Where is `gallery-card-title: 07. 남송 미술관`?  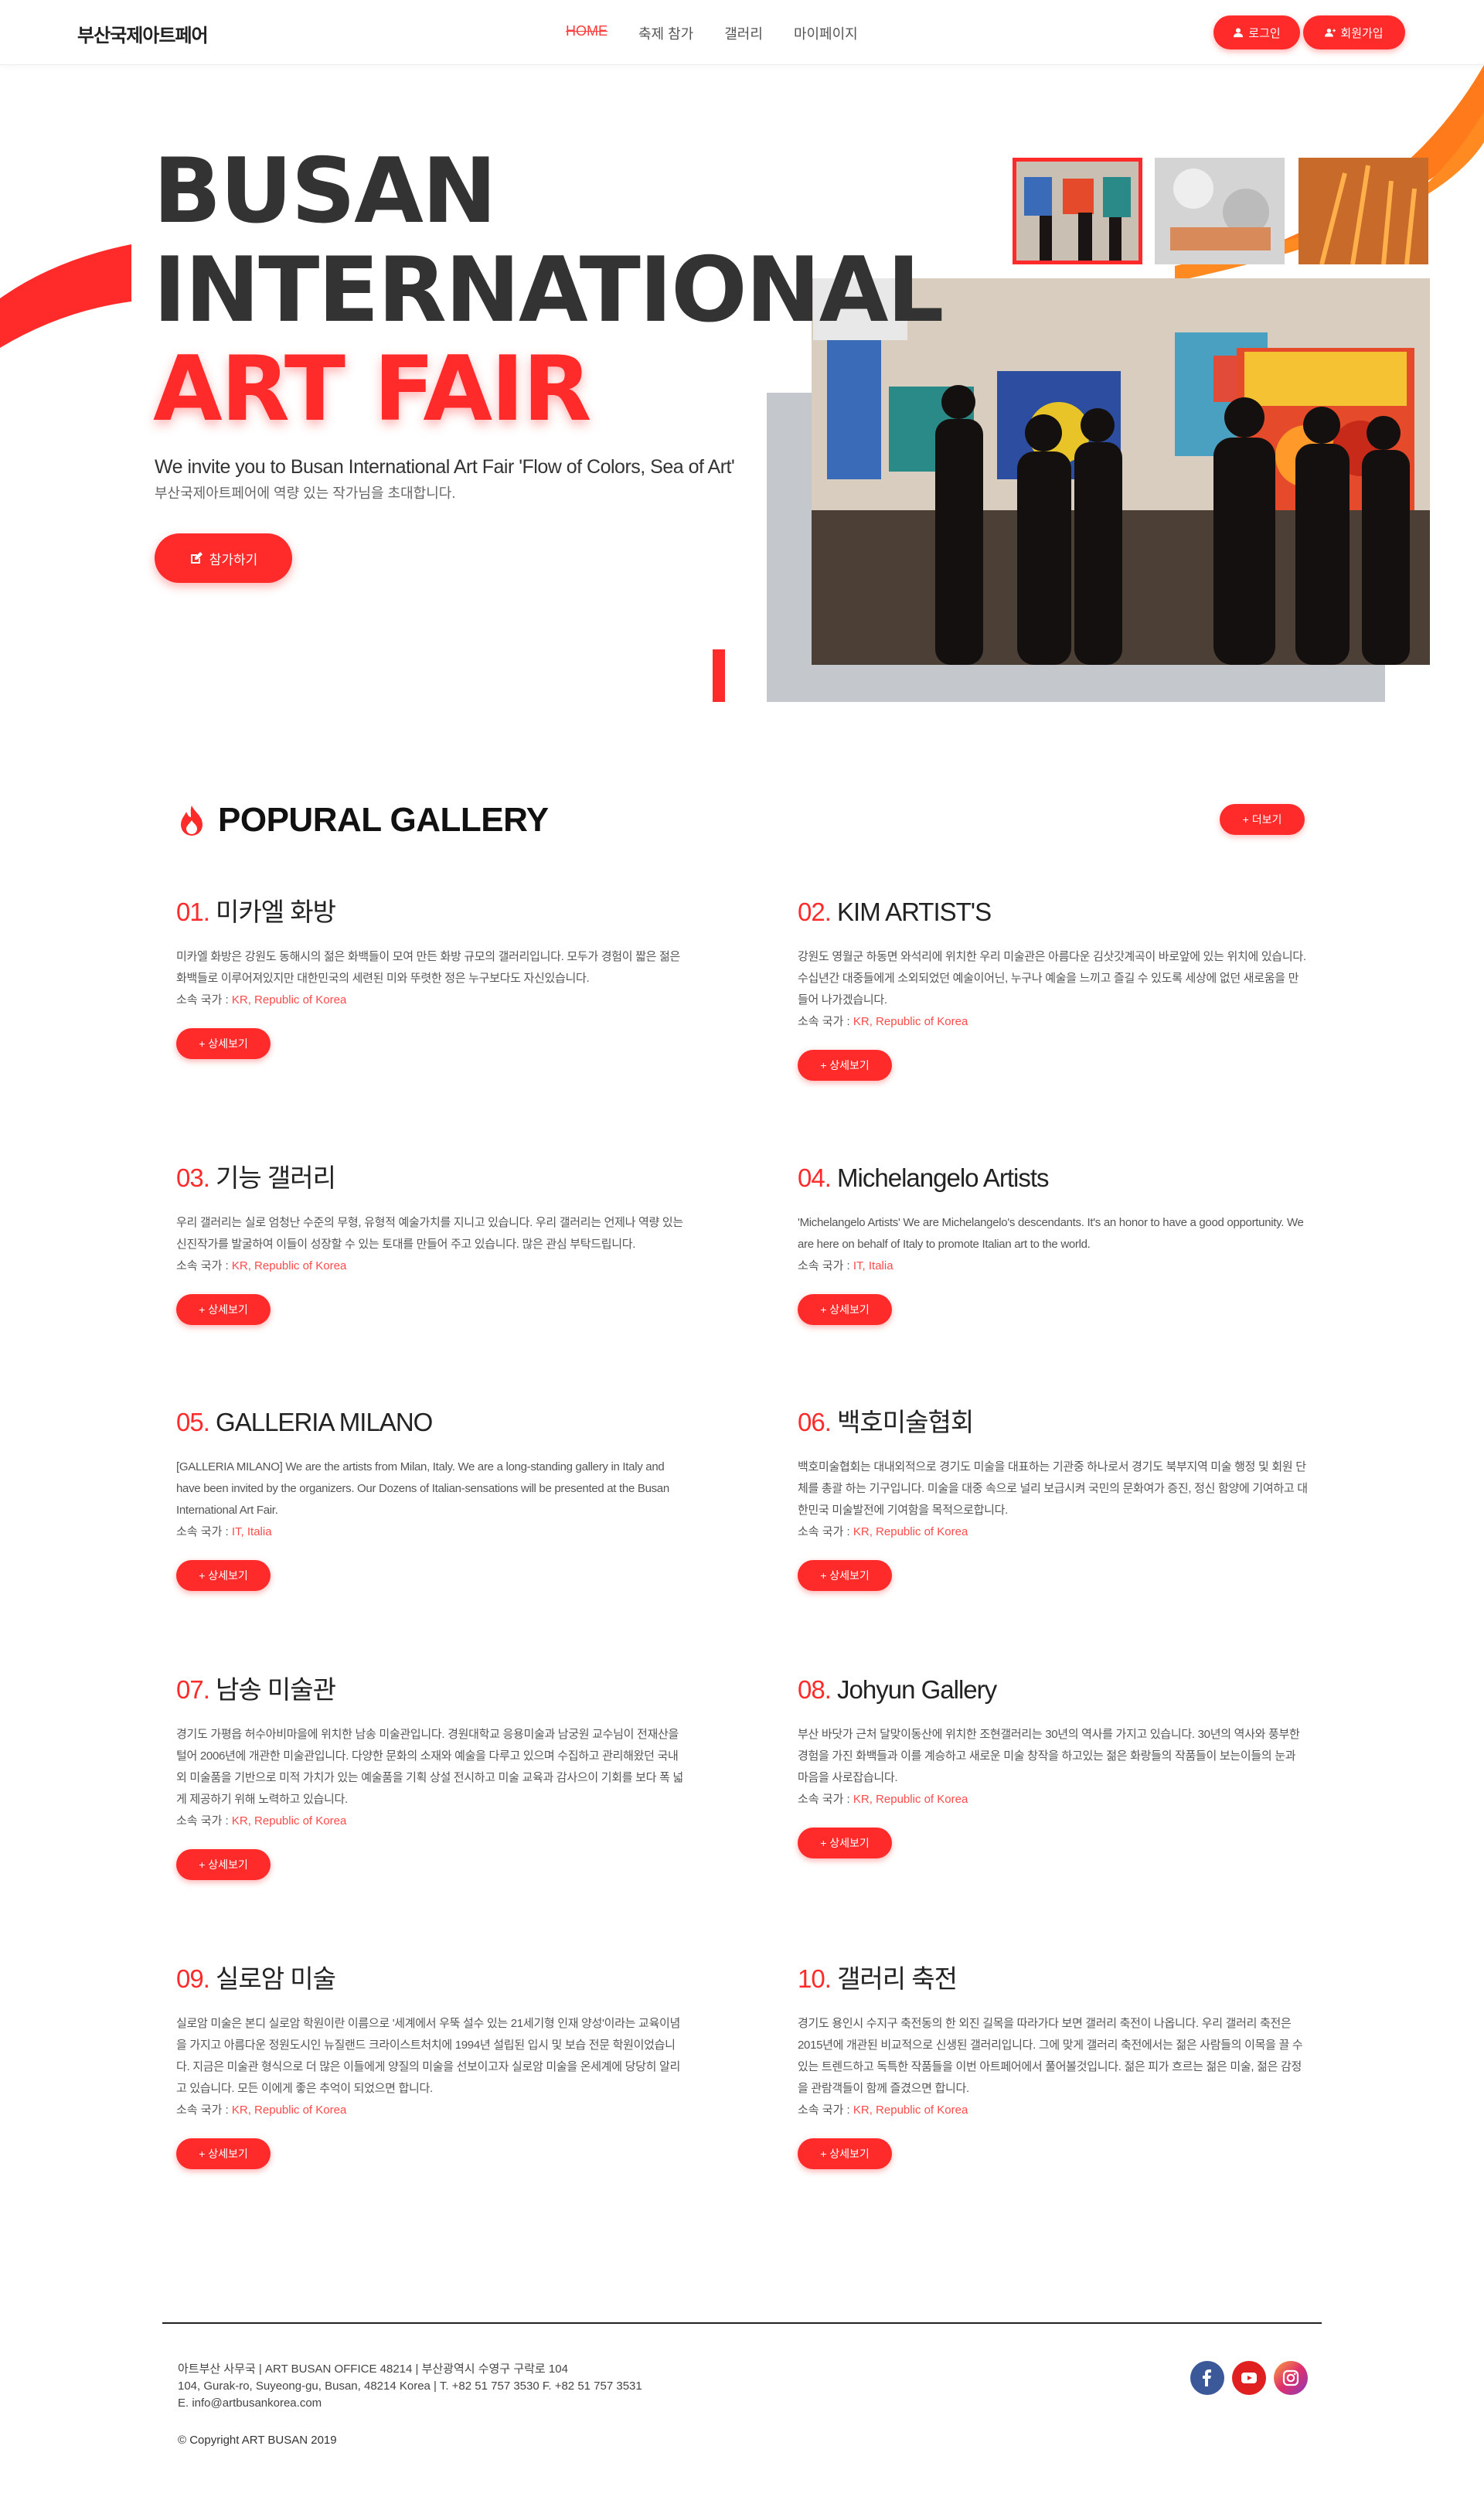
gallery-card-title: 07. 남송 미술관 is located at coordinates (431, 1689).